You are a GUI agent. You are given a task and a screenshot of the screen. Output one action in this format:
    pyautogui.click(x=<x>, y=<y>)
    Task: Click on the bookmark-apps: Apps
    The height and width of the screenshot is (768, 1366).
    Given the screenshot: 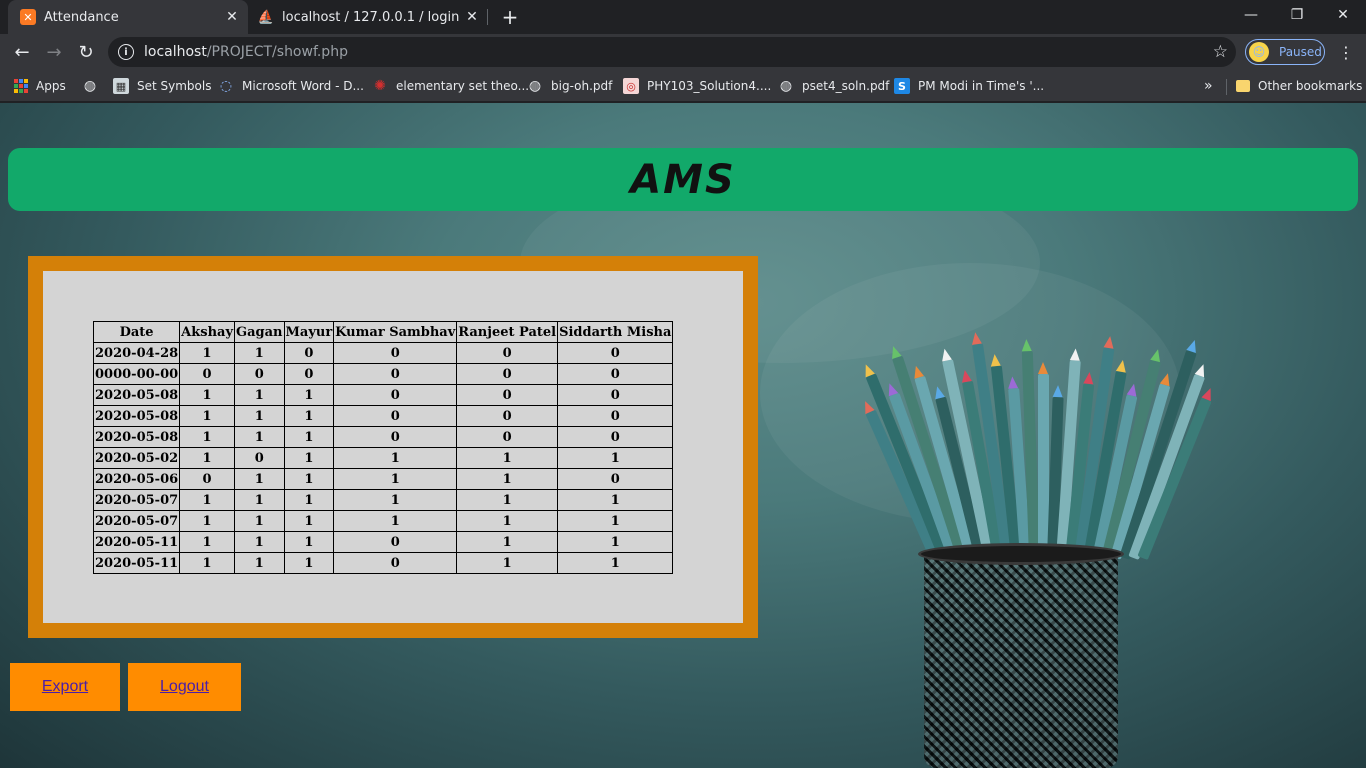 What is the action you would take?
    pyautogui.click(x=40, y=86)
    